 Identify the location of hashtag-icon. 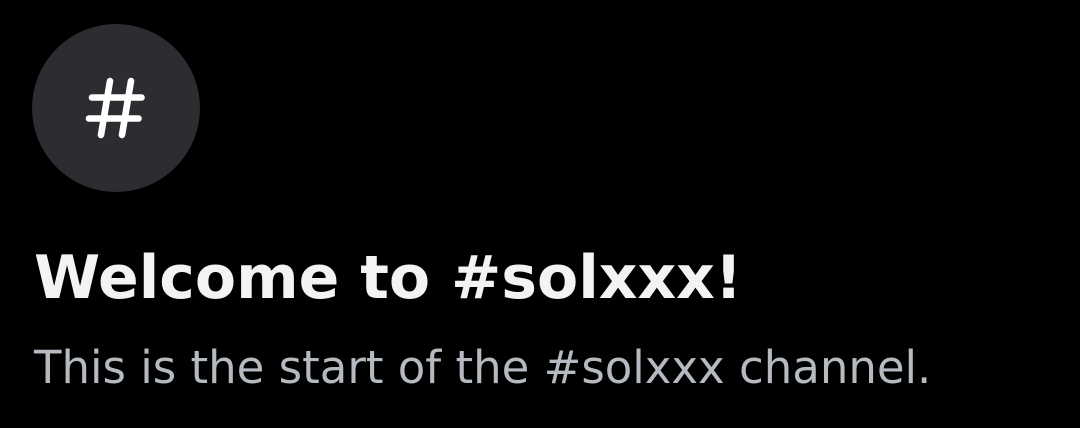
(116, 108).